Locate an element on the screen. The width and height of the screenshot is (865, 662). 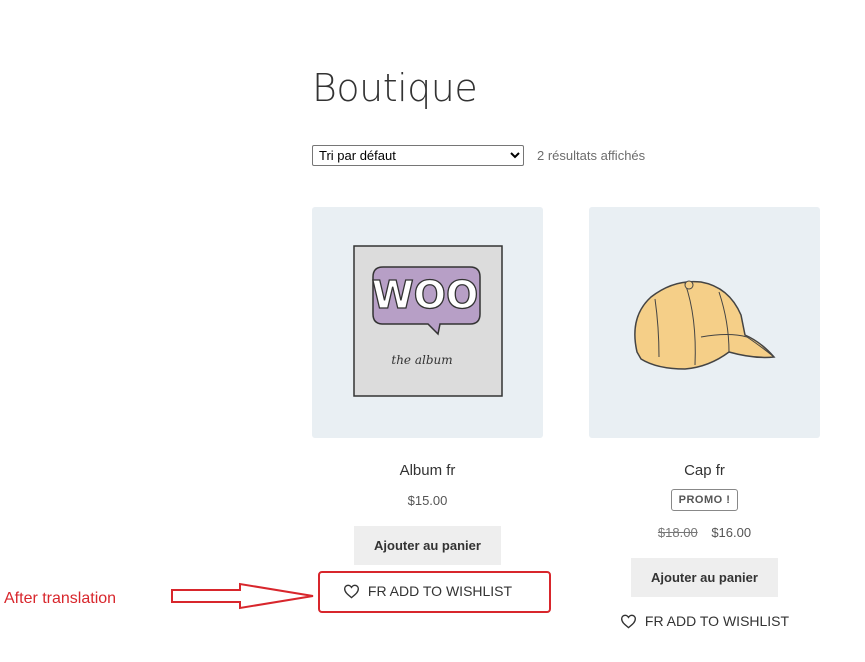
product-title: Album fr is located at coordinates (427, 470).